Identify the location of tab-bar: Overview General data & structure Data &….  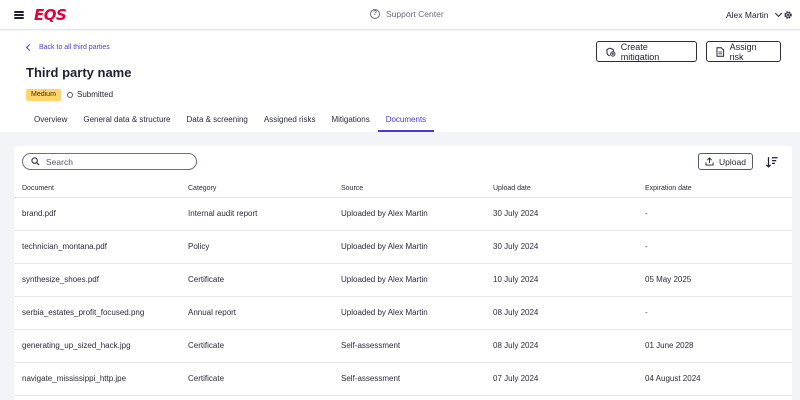
(230, 123).